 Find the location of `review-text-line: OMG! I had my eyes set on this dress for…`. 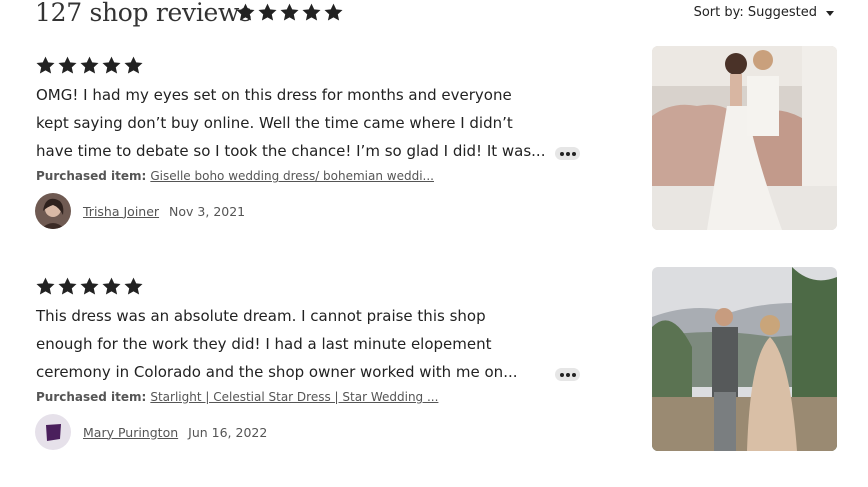

review-text-line: OMG! I had my eyes set on this dress for… is located at coordinates (274, 95).